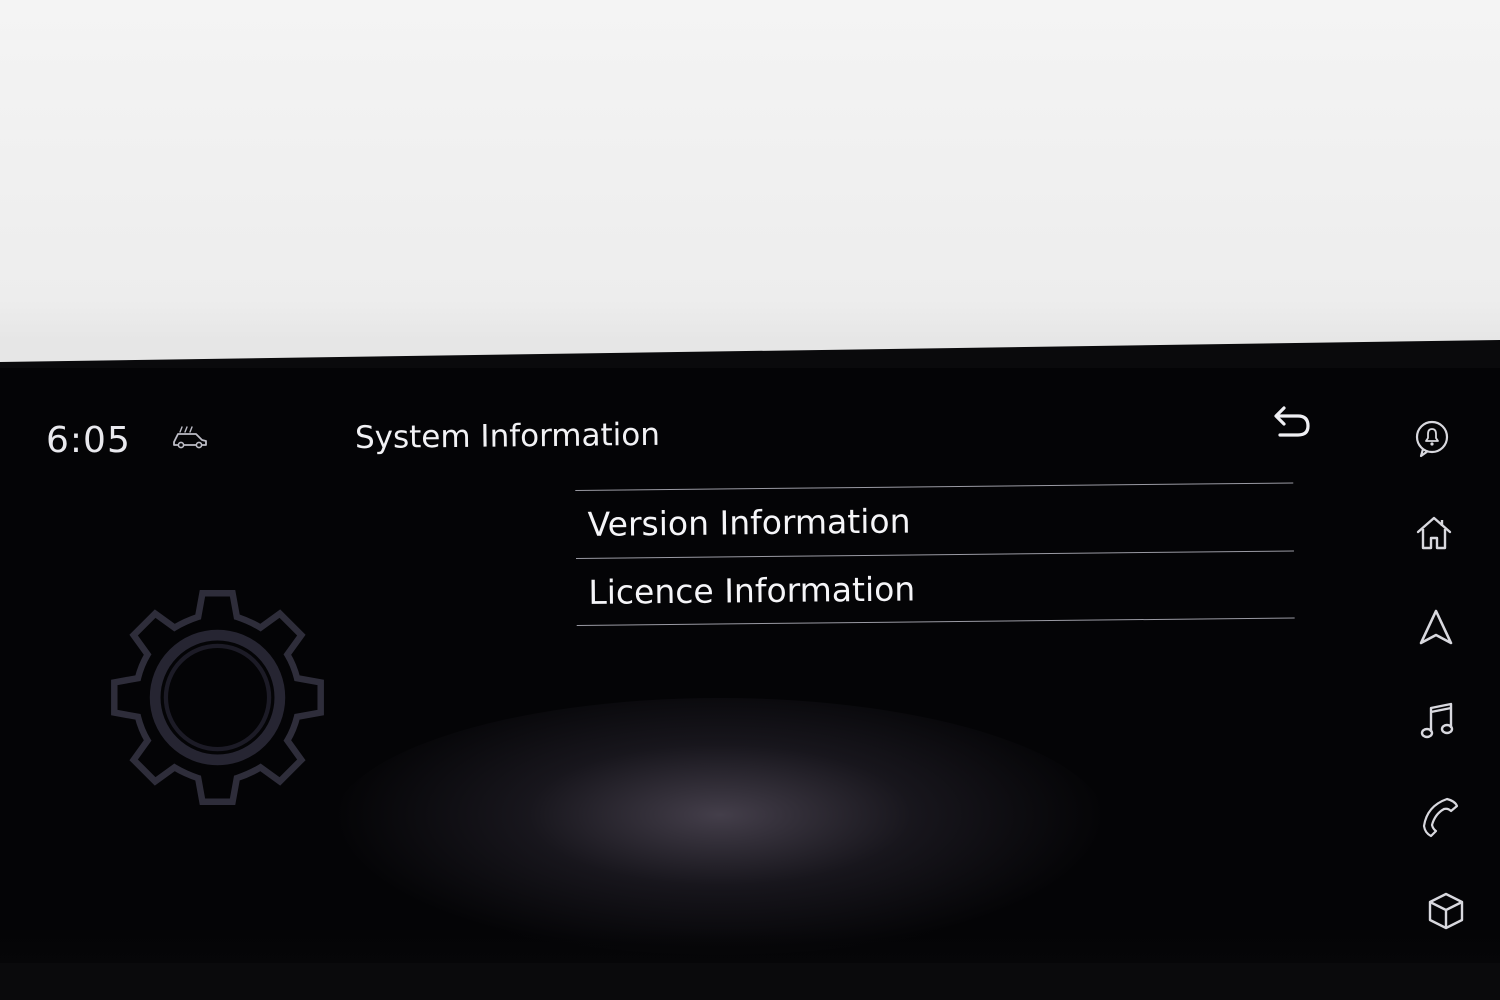 This screenshot has height=1000, width=1500. Describe the element at coordinates (190, 437) in the screenshot. I see `car-icon` at that location.